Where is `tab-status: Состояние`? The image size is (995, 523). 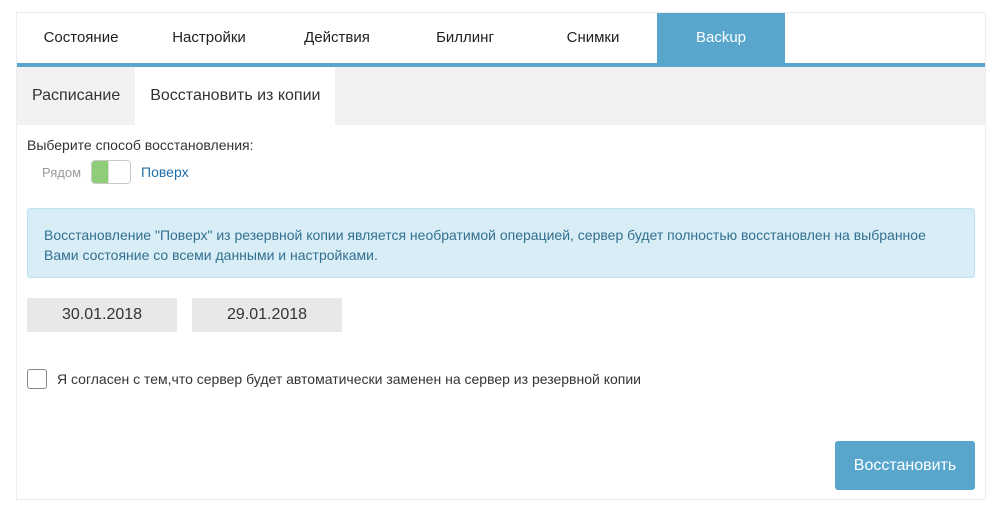 tab-status: Состояние is located at coordinates (81, 38).